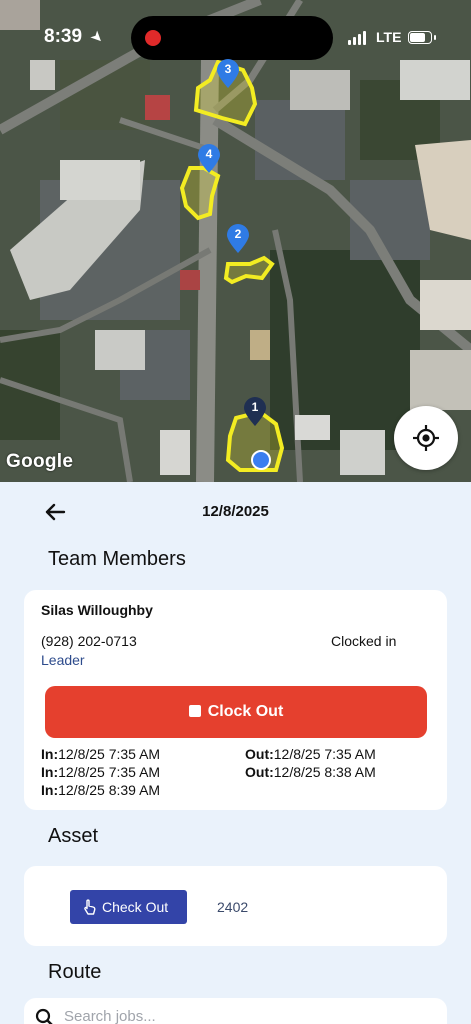  Describe the element at coordinates (73, 836) in the screenshot. I see `asset-heading: Asset` at that location.